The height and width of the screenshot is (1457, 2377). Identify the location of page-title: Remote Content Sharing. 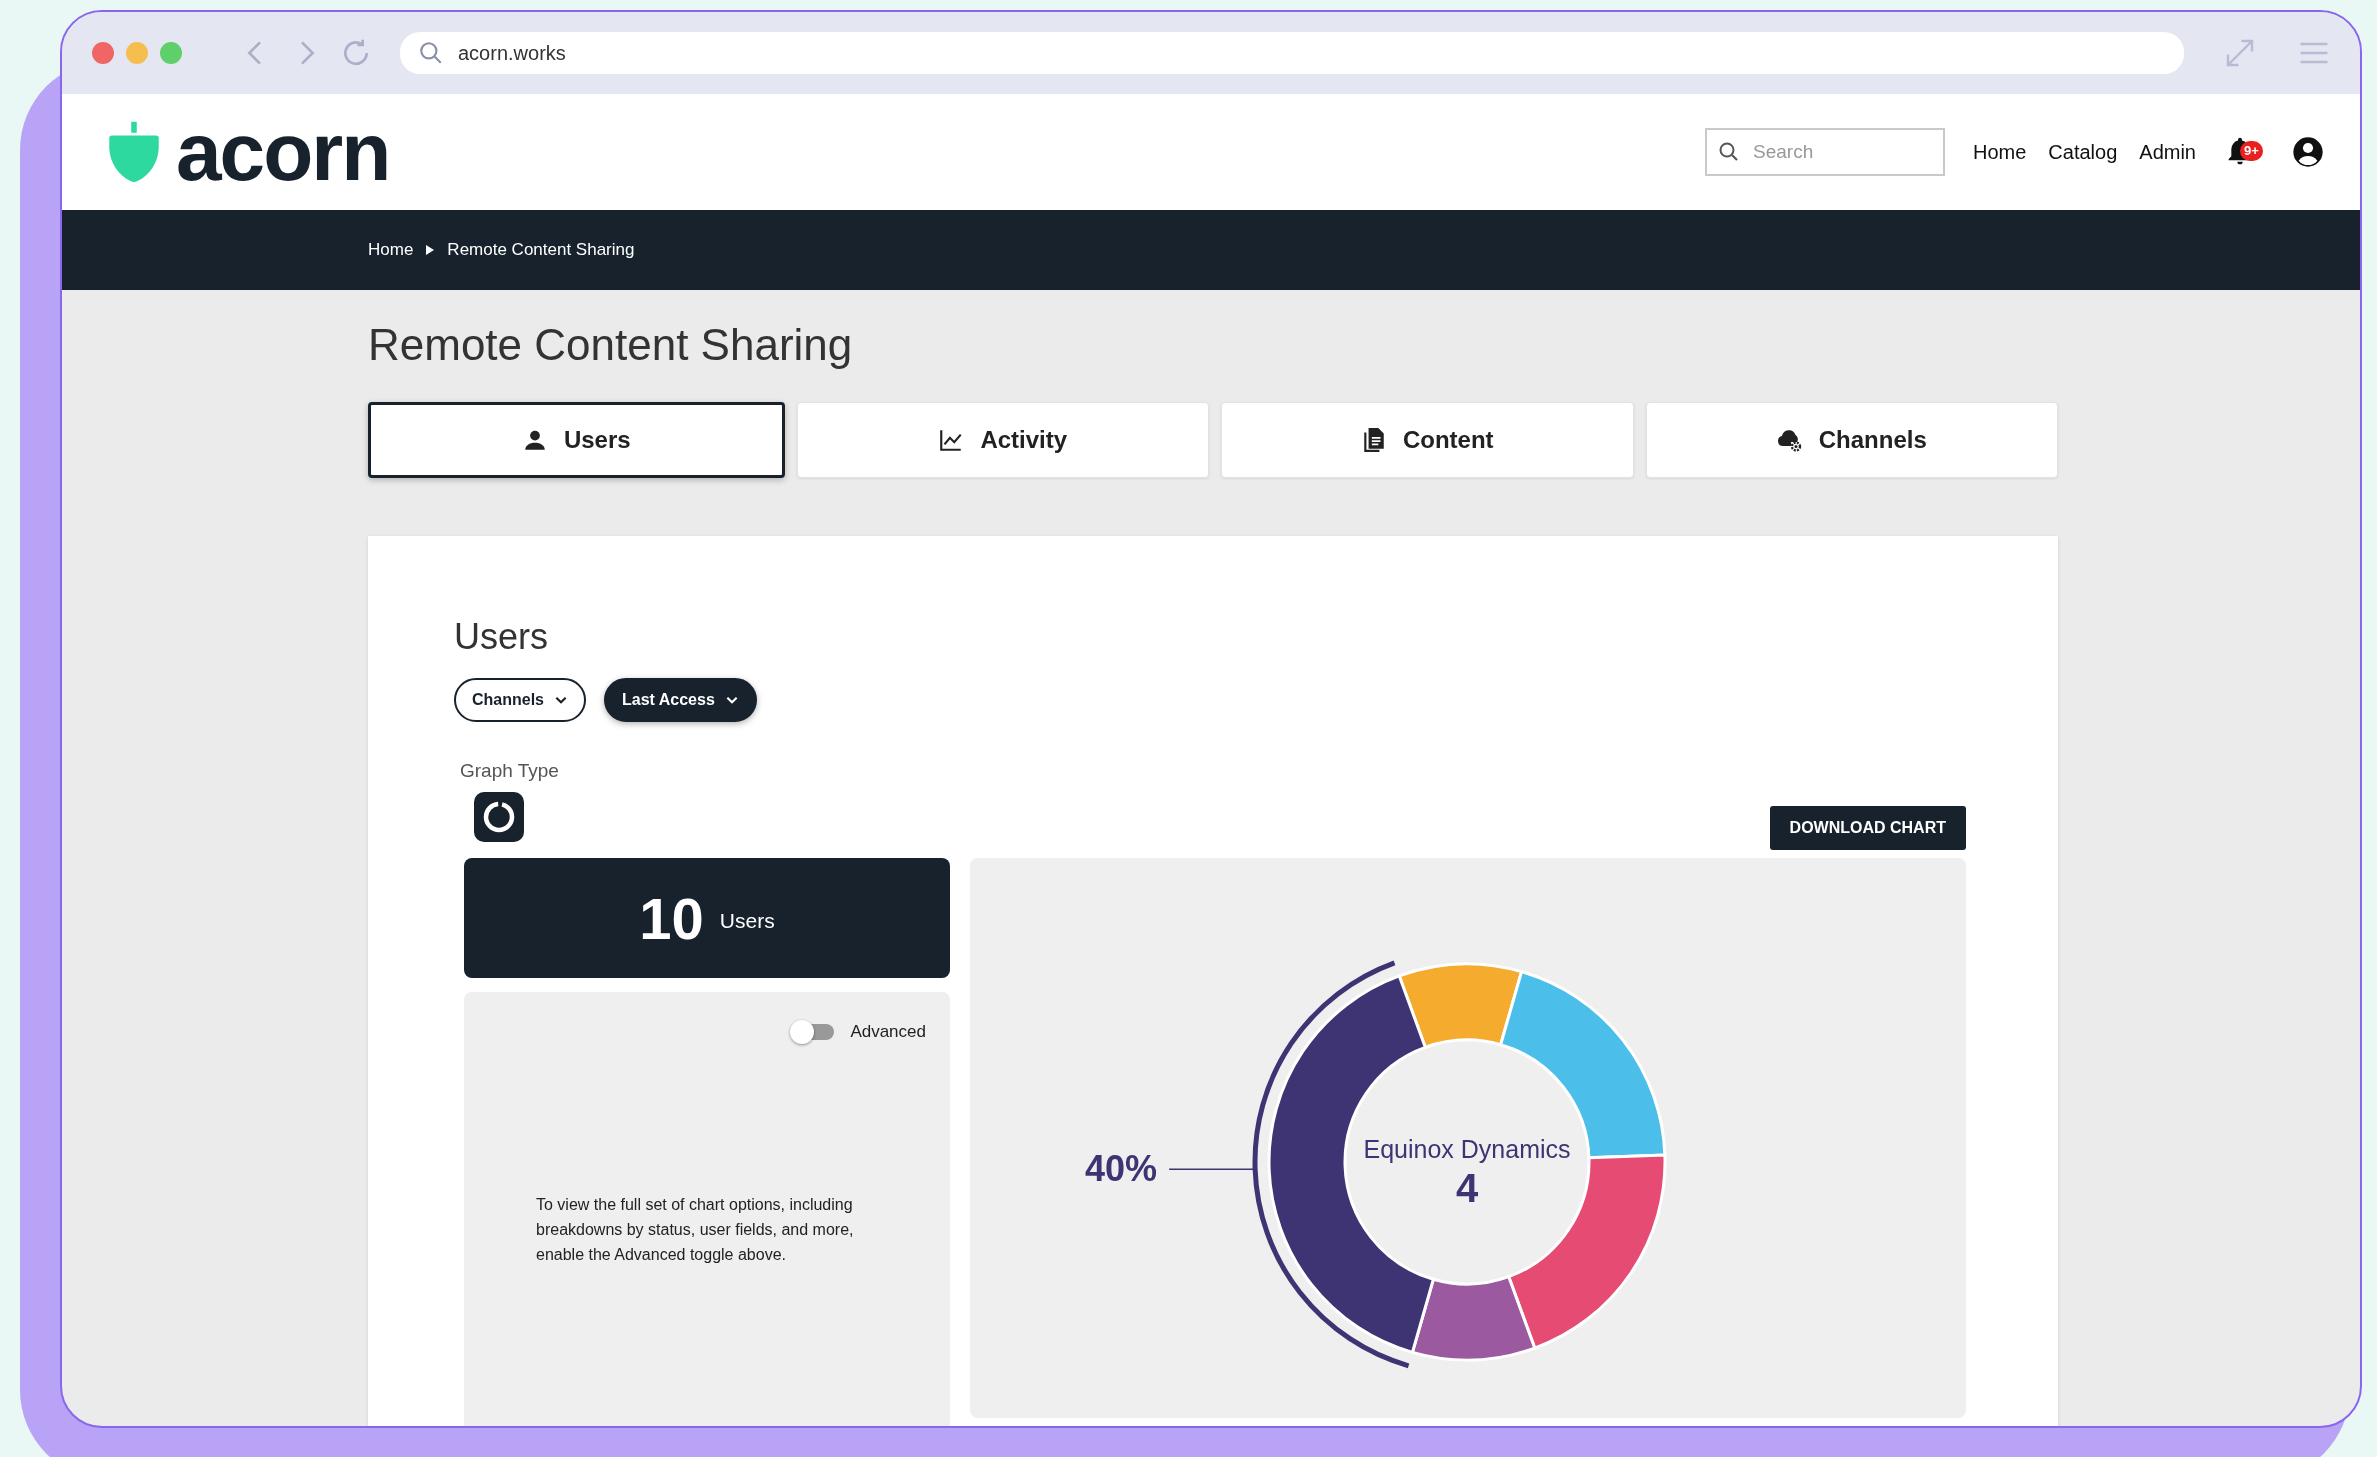
(611, 345).